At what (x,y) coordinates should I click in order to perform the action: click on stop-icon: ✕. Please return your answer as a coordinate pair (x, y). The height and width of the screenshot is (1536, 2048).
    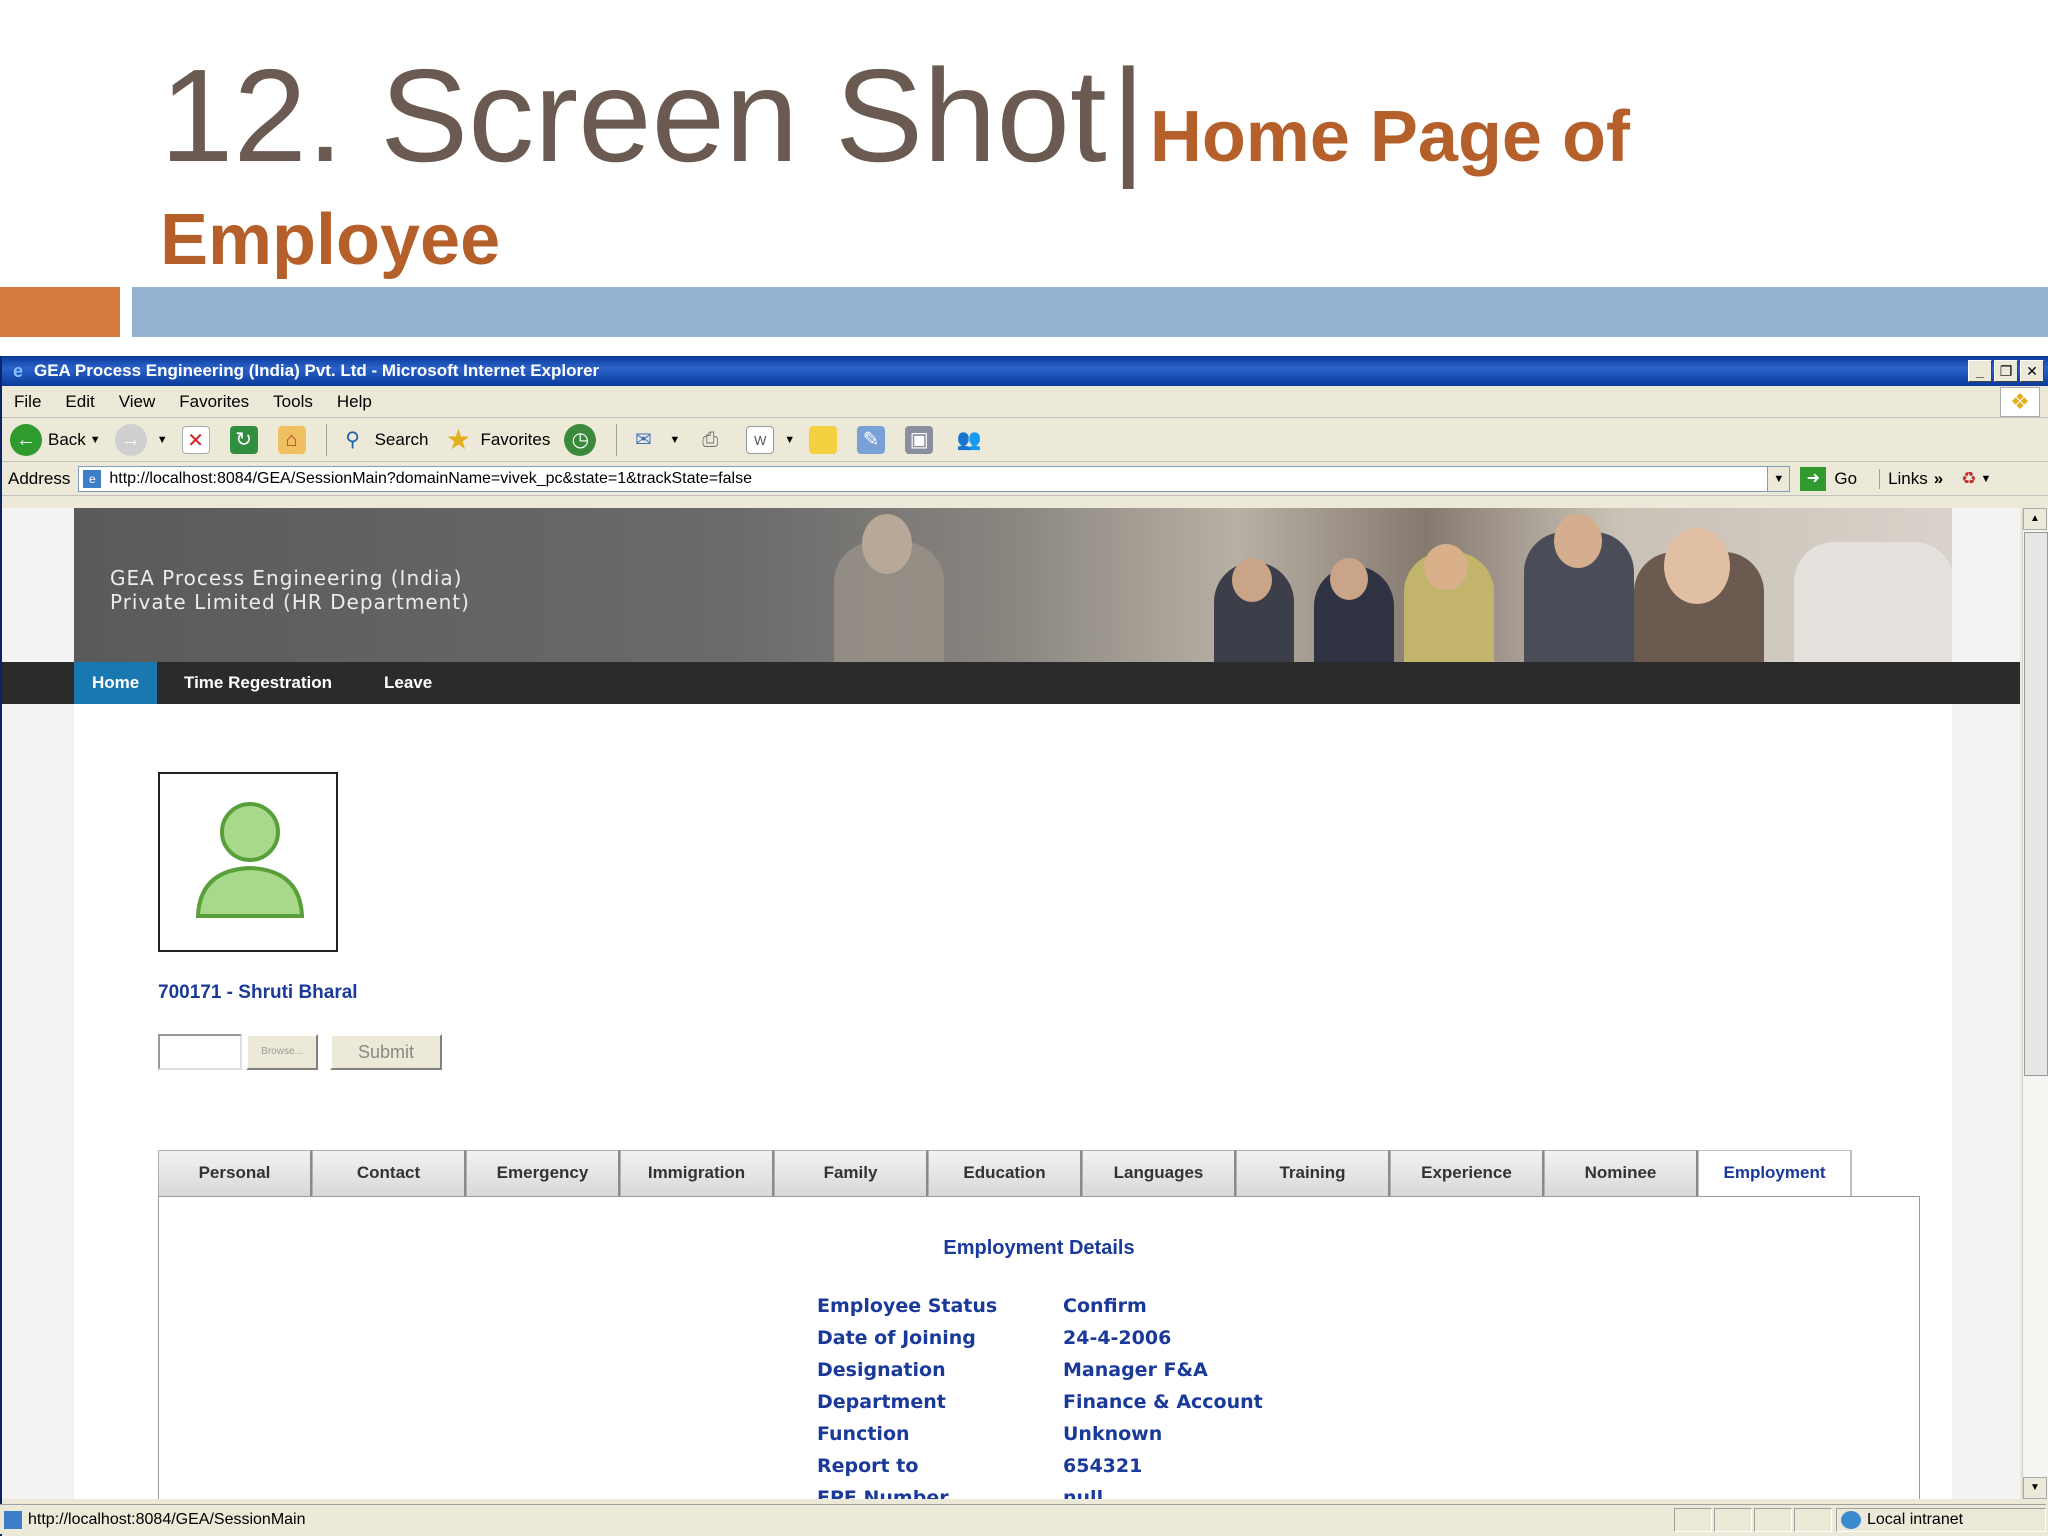
    Looking at the image, I should click on (195, 439).